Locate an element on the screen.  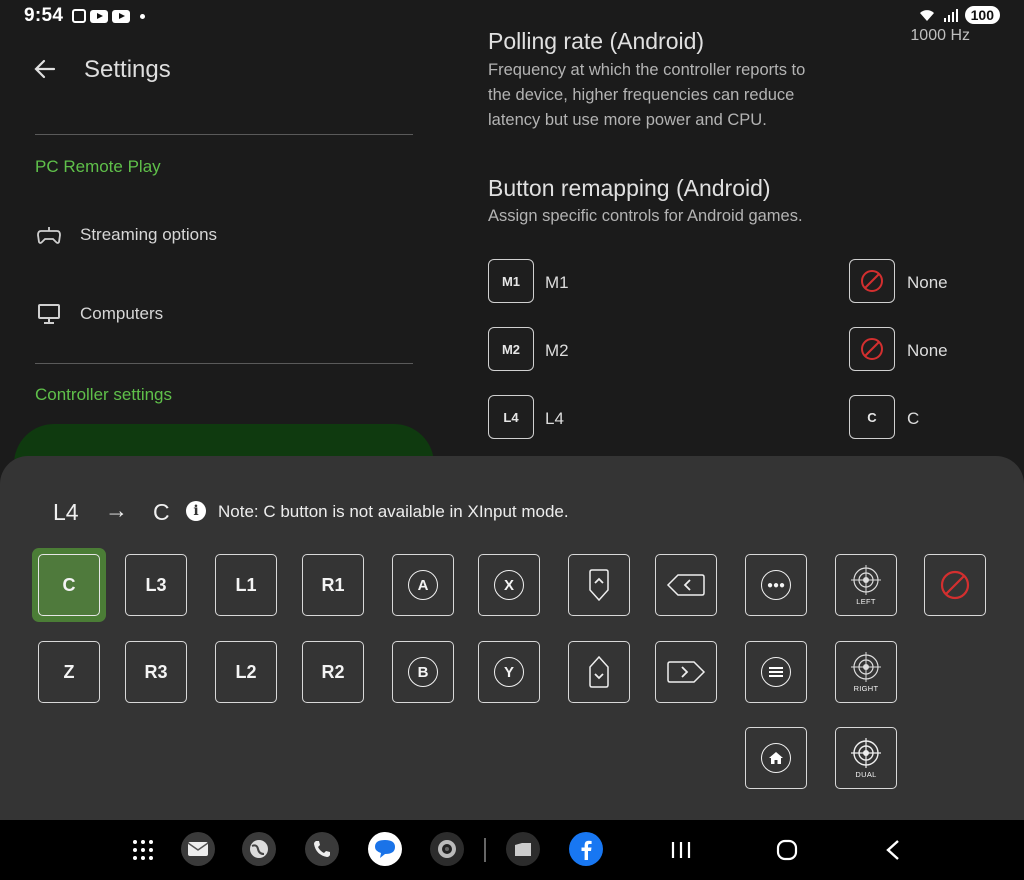
camera-app-icon is located at coordinates (447, 849).